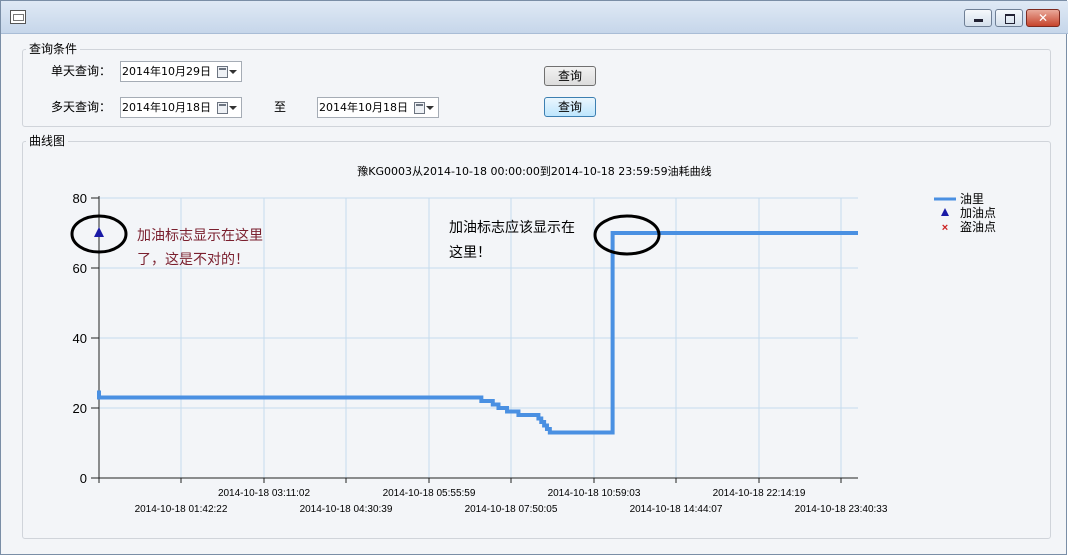 The image size is (1069, 557). Describe the element at coordinates (346, 509) in the screenshot. I see `x-tick-label: 2014-10-18 04:30:39` at that location.